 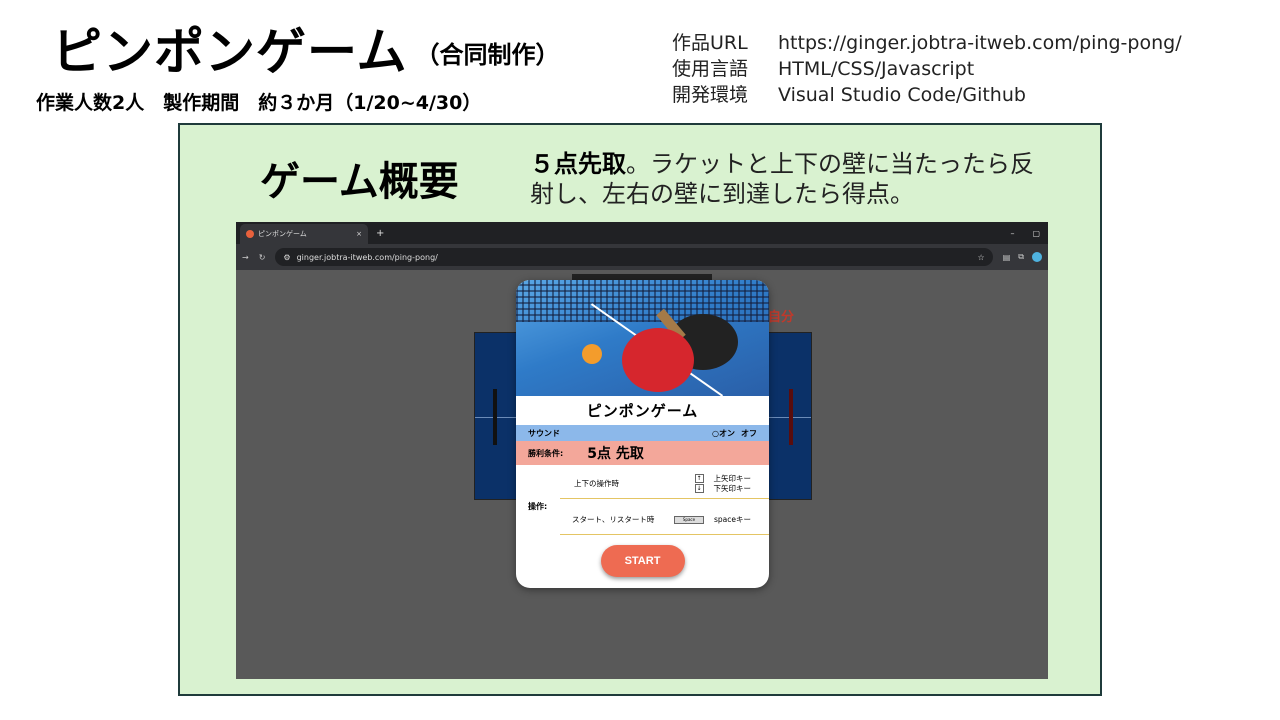 I want to click on forward-icon: →, so click(x=245, y=257).